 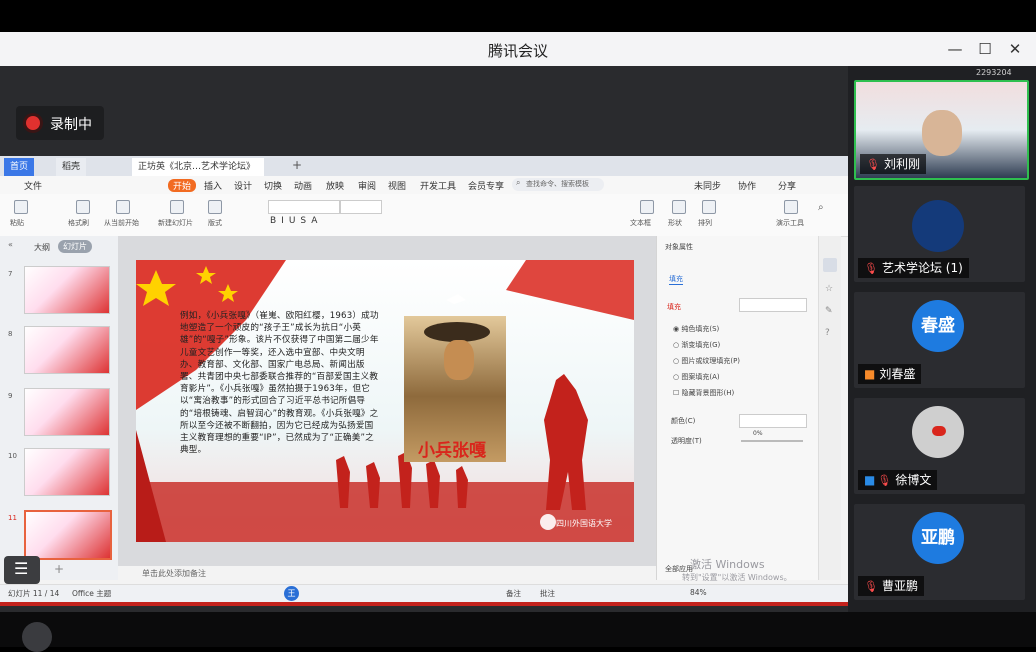 What do you see at coordinates (674, 307) in the screenshot?
I see `fill-section-title: 填充` at bounding box center [674, 307].